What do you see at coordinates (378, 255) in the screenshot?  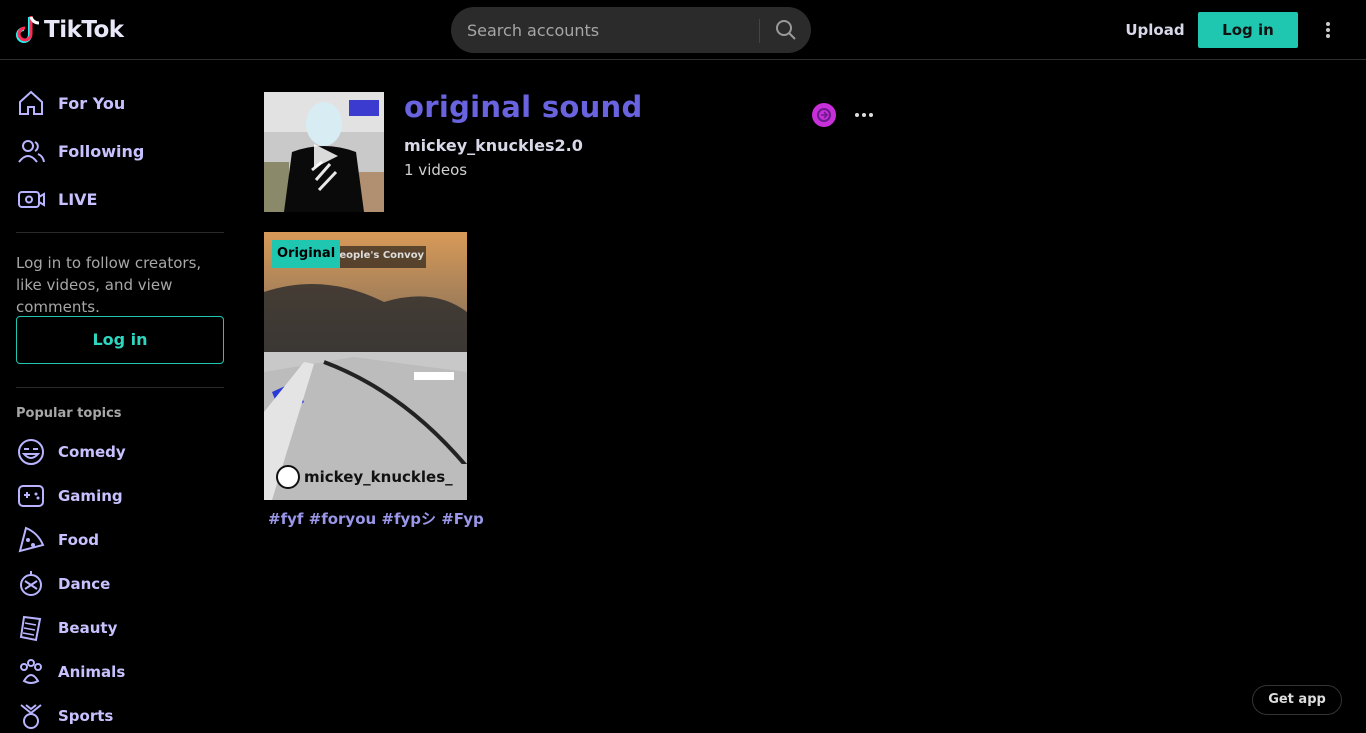 I see `video-overlay-text: People's Convoy` at bounding box center [378, 255].